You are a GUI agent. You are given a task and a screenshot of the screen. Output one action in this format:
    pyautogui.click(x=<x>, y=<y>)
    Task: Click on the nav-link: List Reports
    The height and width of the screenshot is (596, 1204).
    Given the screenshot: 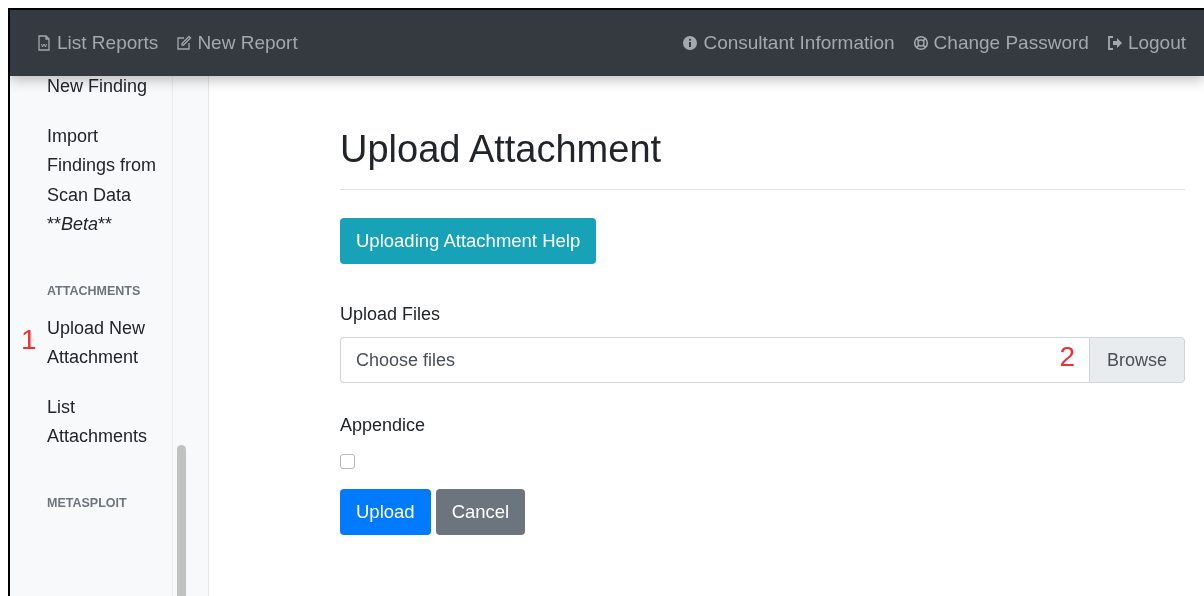 What is the action you would take?
    pyautogui.click(x=97, y=43)
    